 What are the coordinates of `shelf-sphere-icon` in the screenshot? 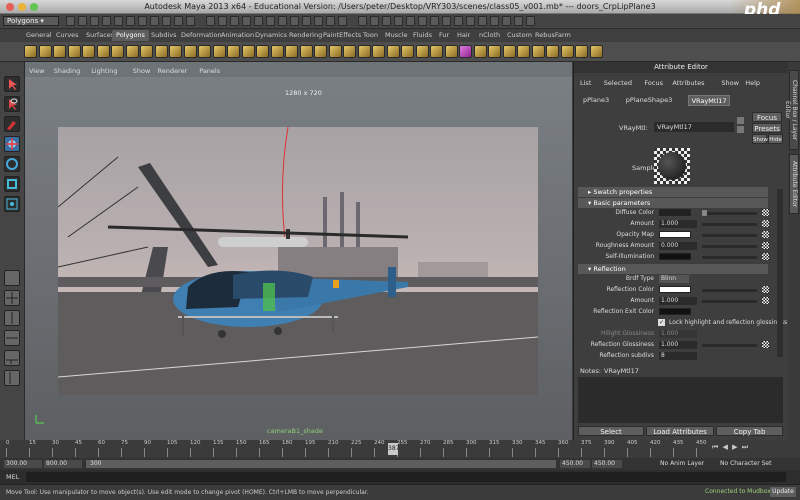 It's located at (30, 51).